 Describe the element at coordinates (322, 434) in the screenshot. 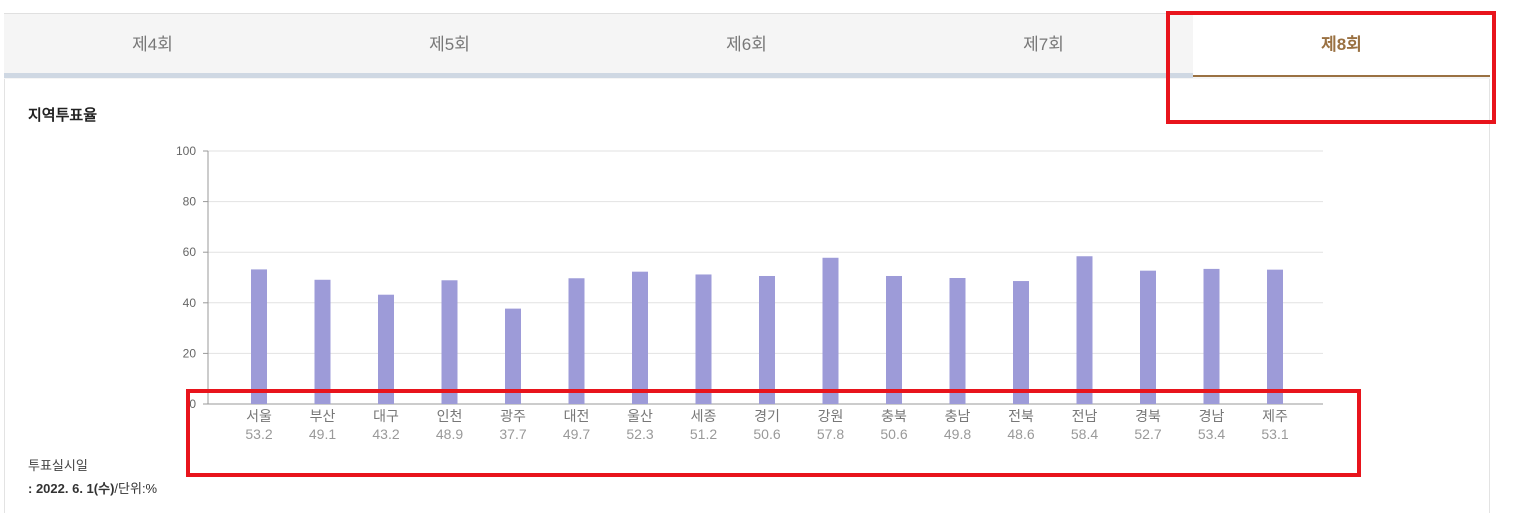

I see `value-label: 49.1` at that location.